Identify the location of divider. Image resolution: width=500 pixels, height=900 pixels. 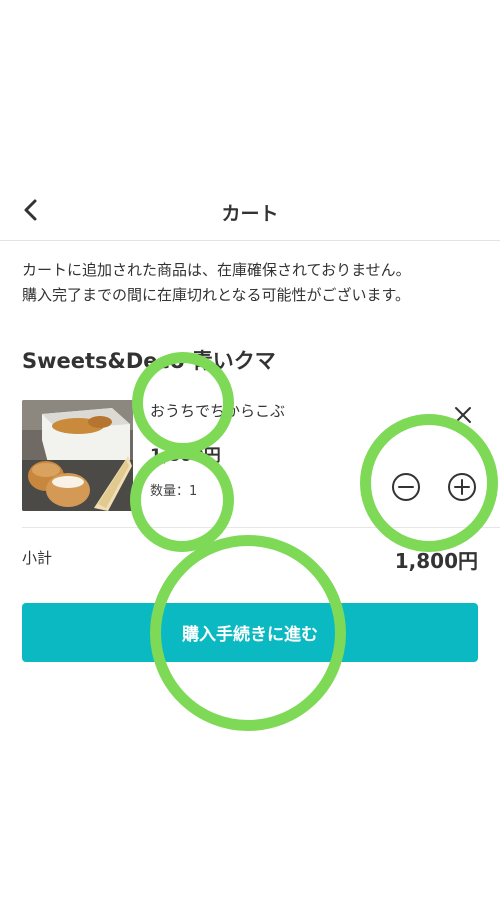
(261, 527).